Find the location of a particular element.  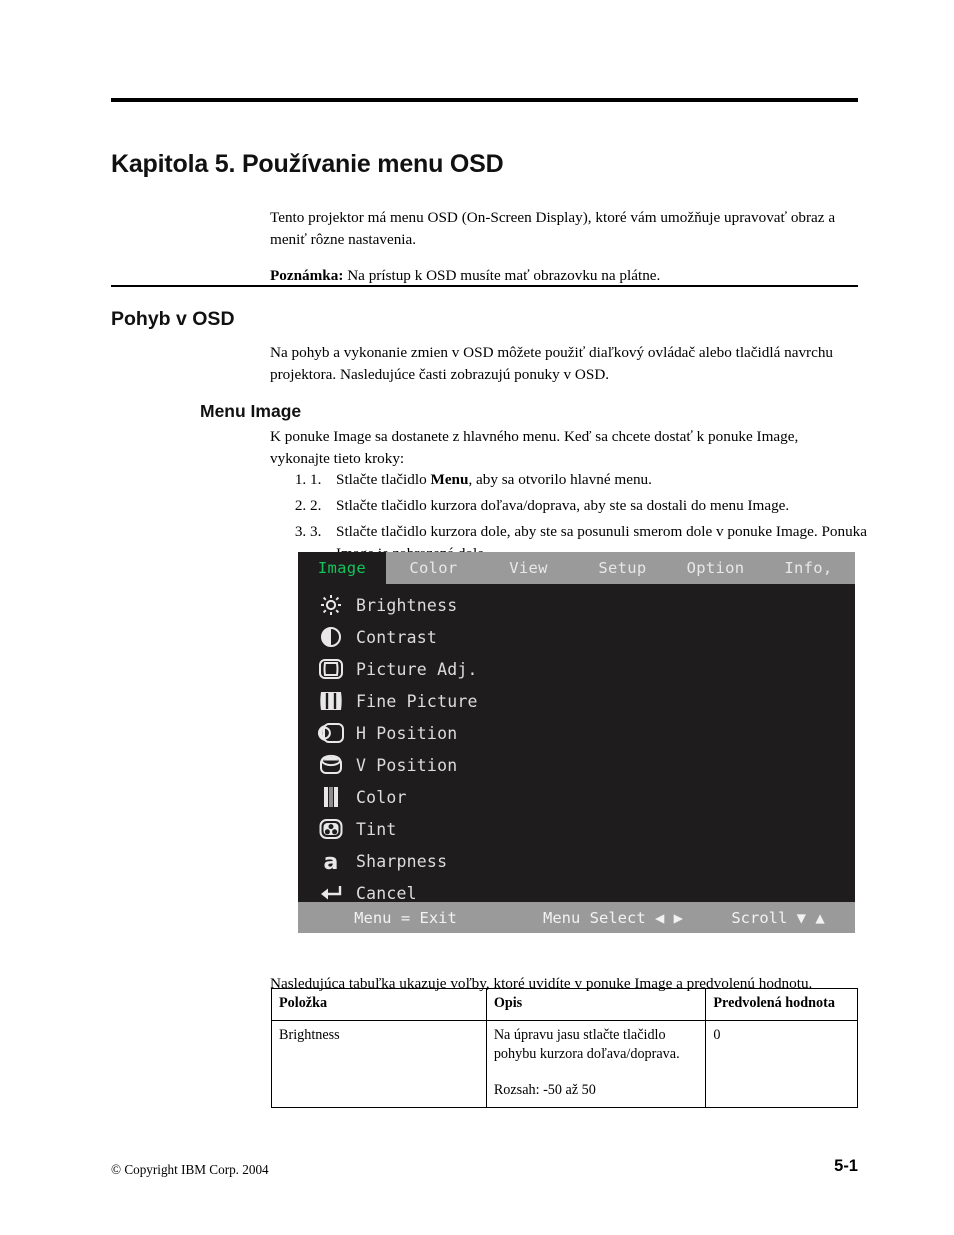

osd-item-label: Contrast is located at coordinates (397, 637).